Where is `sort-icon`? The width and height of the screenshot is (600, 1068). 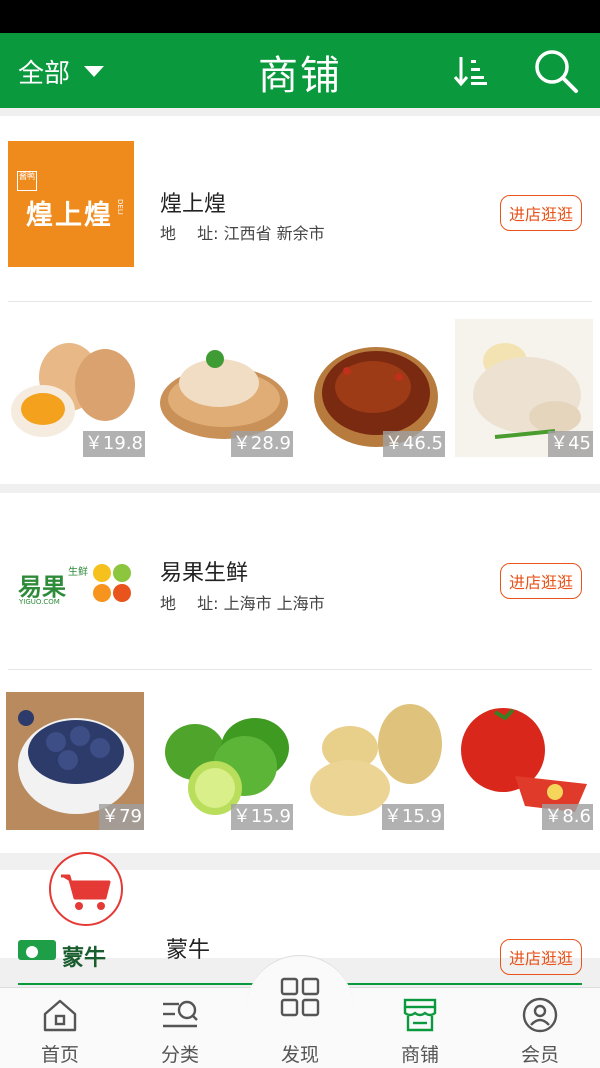
sort-icon is located at coordinates (470, 72).